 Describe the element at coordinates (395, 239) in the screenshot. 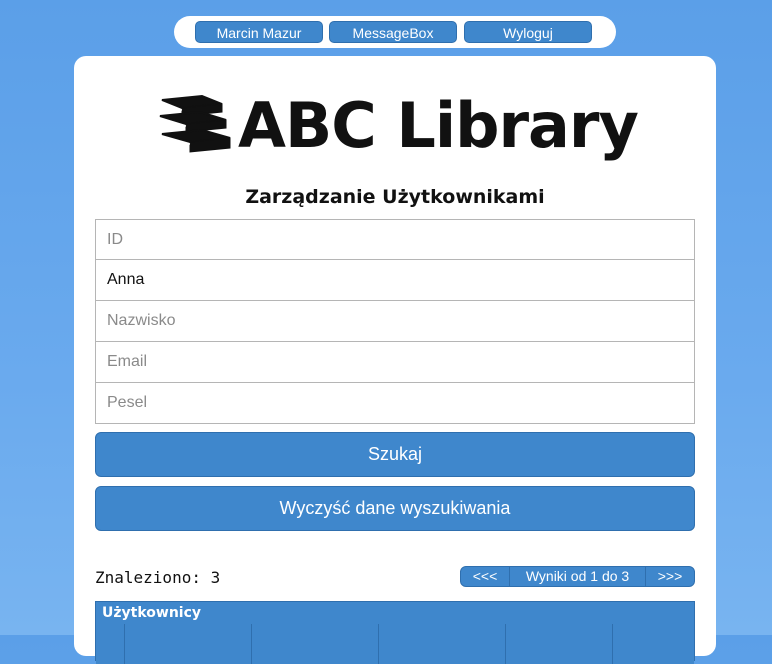

I see `id-field` at that location.